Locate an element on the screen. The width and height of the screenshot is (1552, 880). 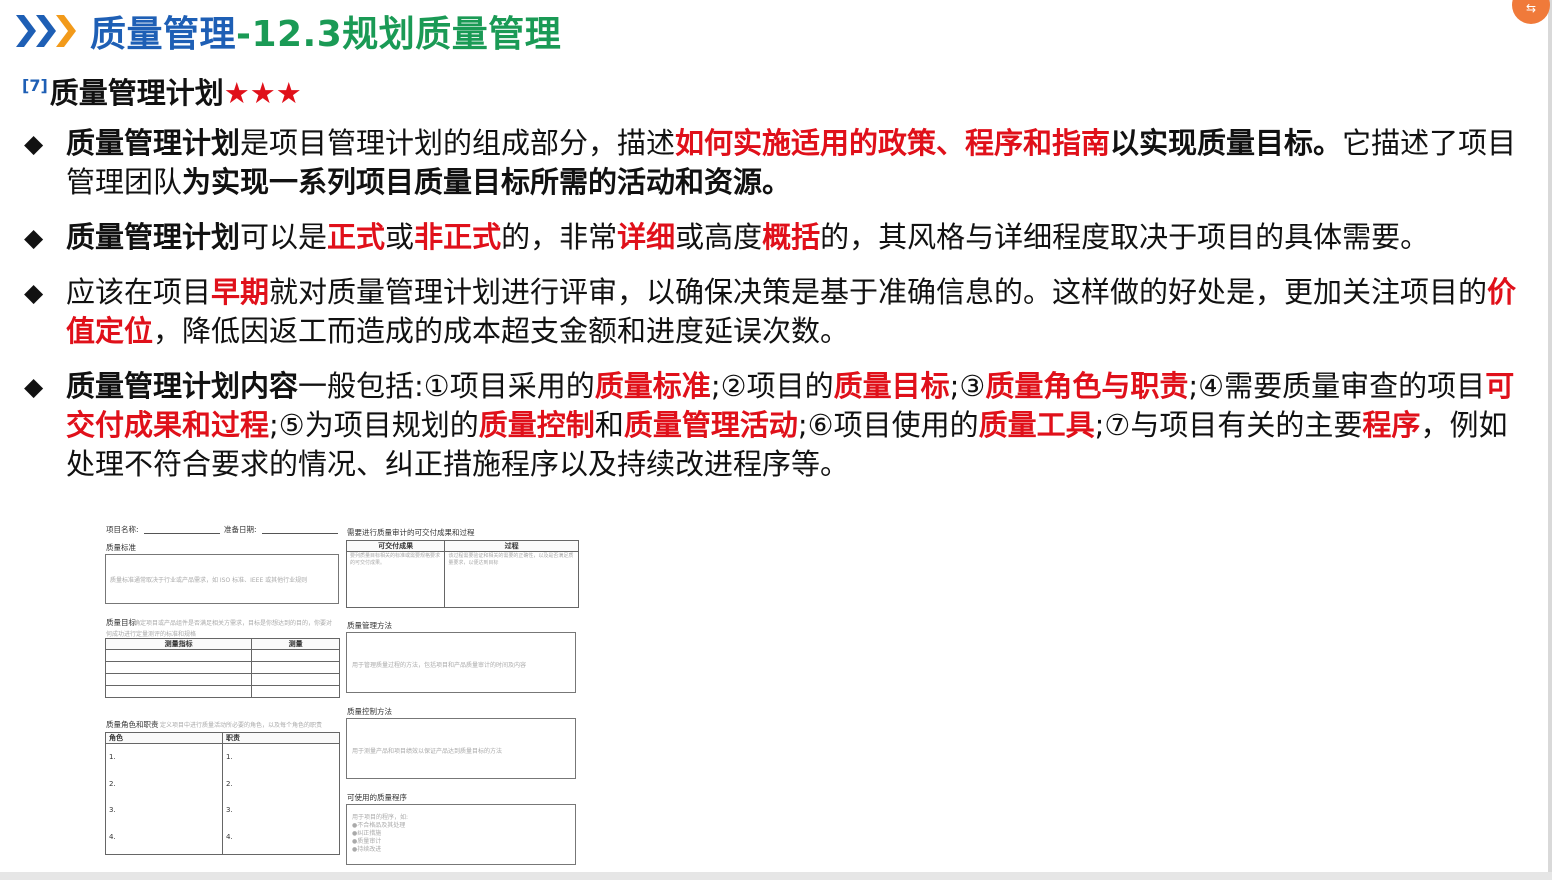
objectives-table: 测量指标 测量 is located at coordinates (222, 668).